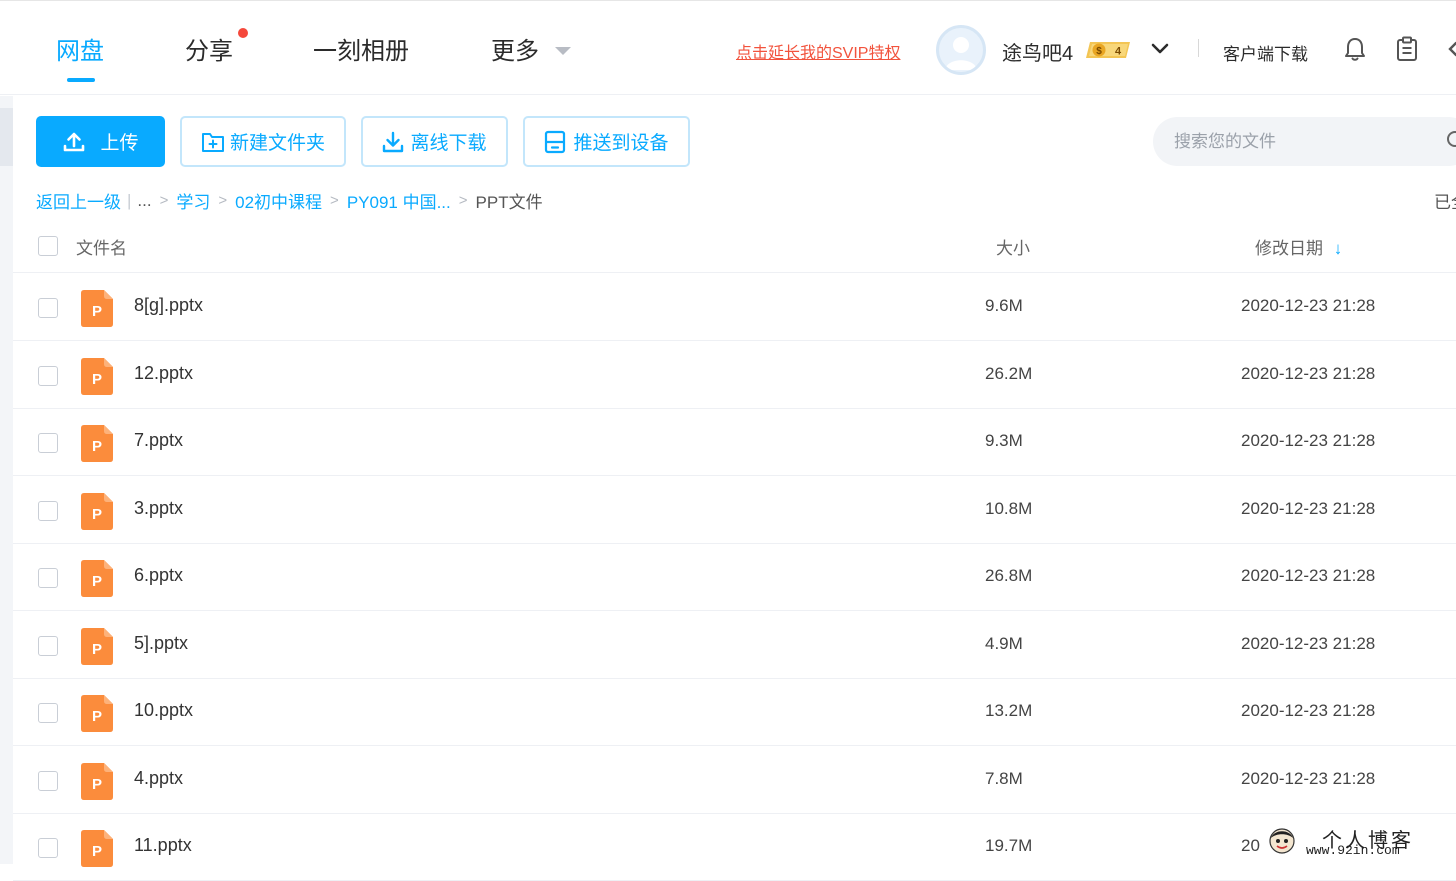  Describe the element at coordinates (48, 246) in the screenshot. I see `select-all-checkbox` at that location.